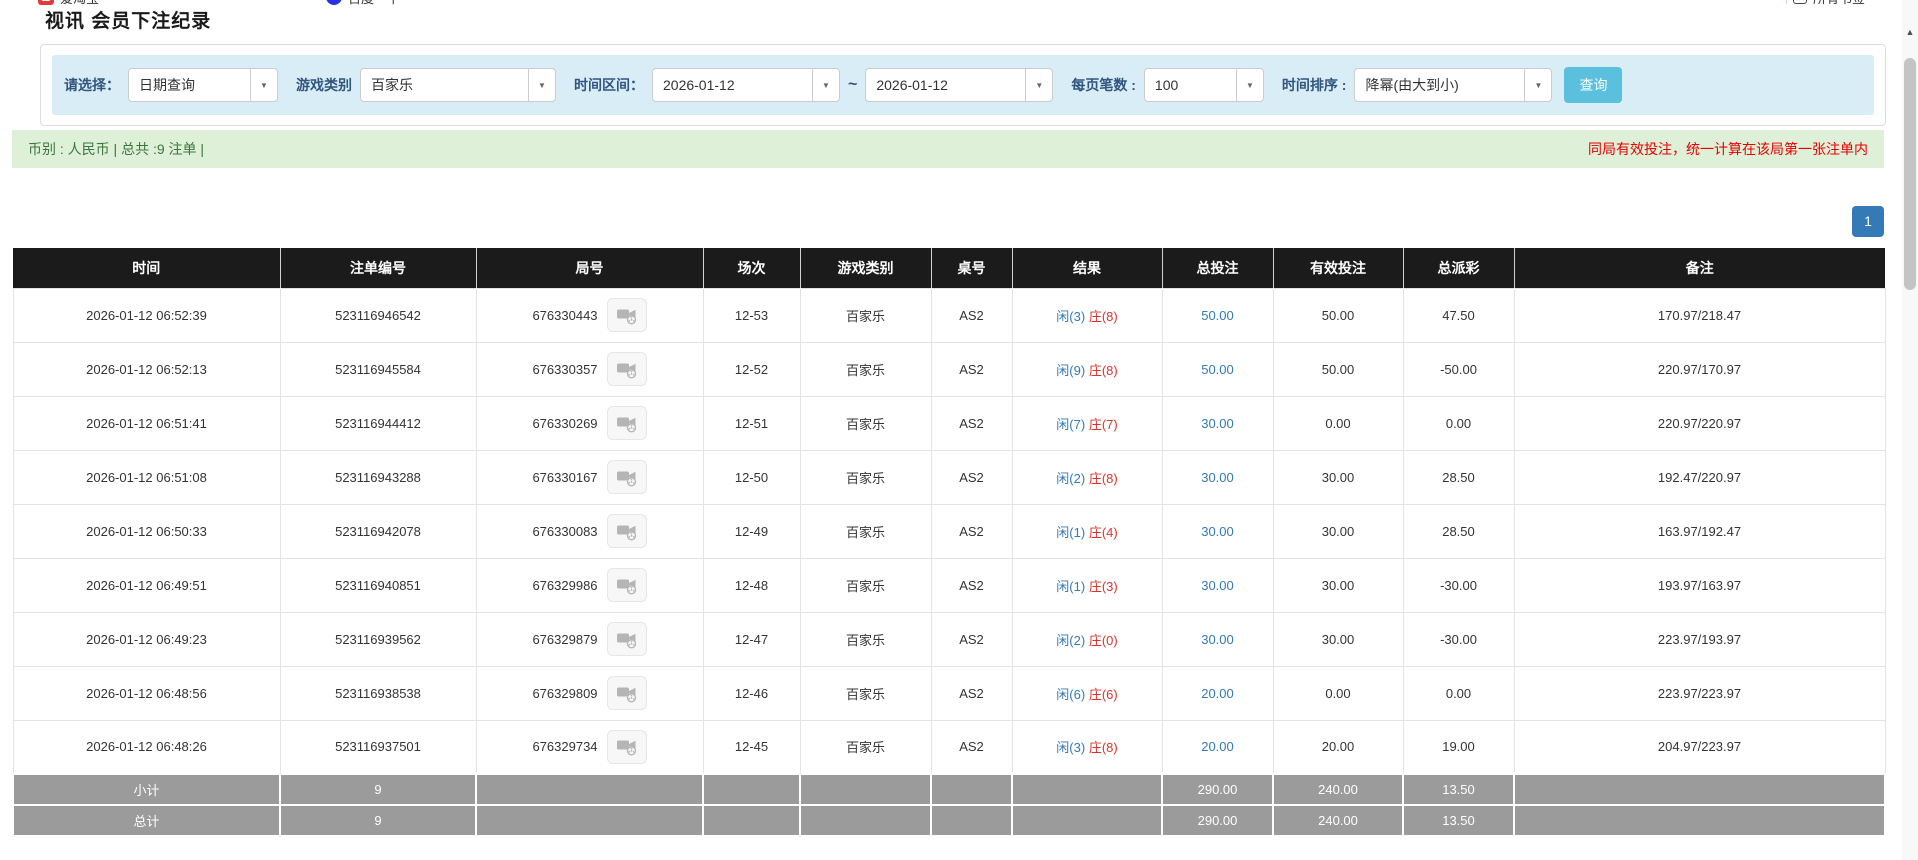 The image size is (1918, 860). What do you see at coordinates (589, 693) in the screenshot?
I see `cell-round: 676329809` at bounding box center [589, 693].